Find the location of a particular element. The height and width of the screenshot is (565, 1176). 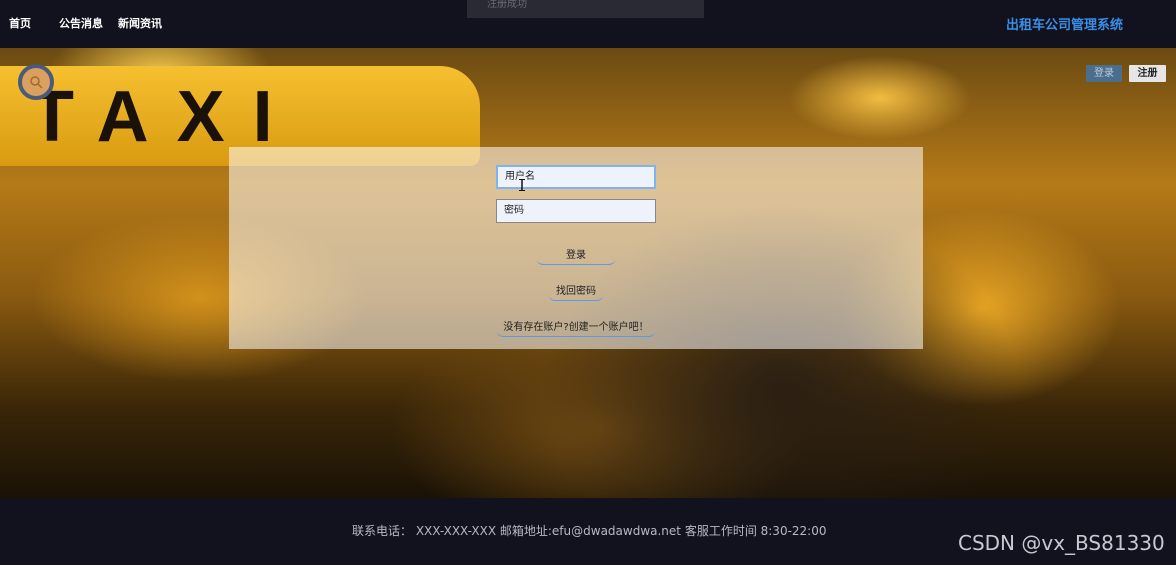

taxi-sign-text: TAXI is located at coordinates (165, 117).